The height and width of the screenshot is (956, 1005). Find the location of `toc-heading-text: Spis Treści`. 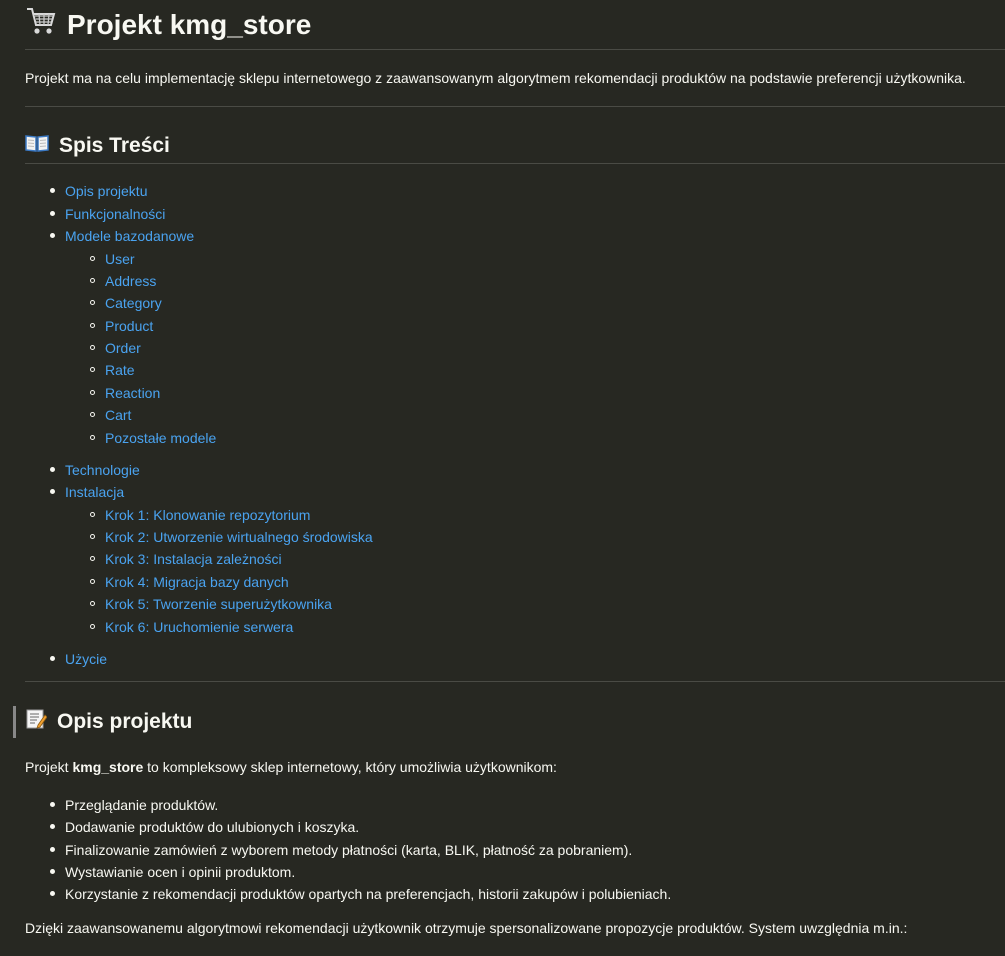

toc-heading-text: Spis Treści is located at coordinates (114, 145).